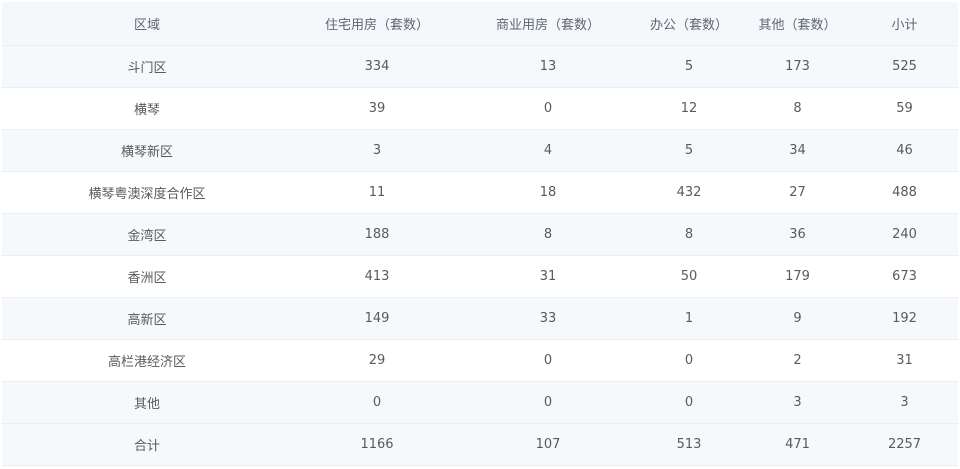 This screenshot has width=960, height=469. I want to click on table-row: 高新区 149 33 1 9 192, so click(480, 318).